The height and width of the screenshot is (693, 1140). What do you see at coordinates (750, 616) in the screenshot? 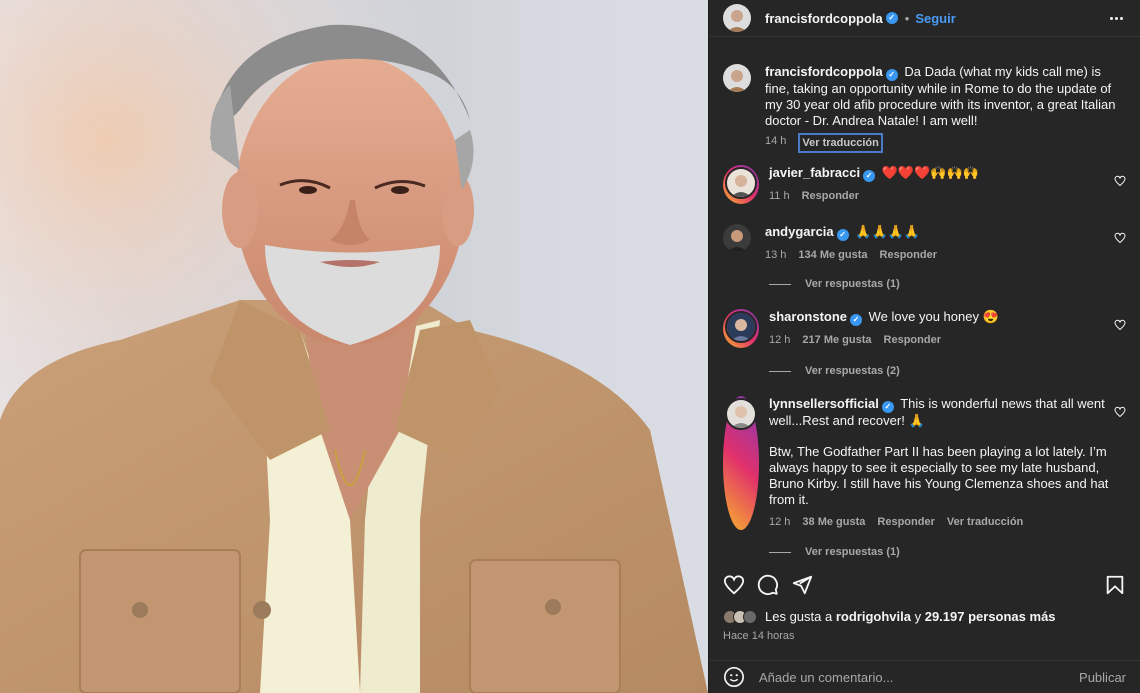
I see `liker-avatar` at bounding box center [750, 616].